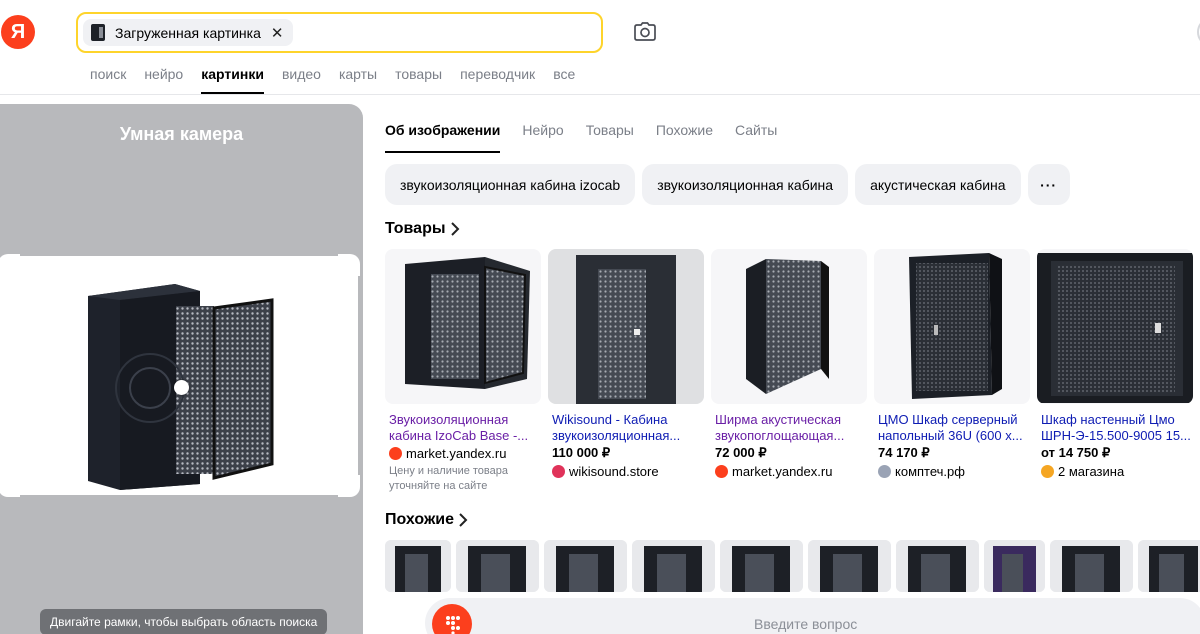 The width and height of the screenshot is (1200, 634). Describe the element at coordinates (277, 33) in the screenshot. I see `close-icon: ✕` at that location.